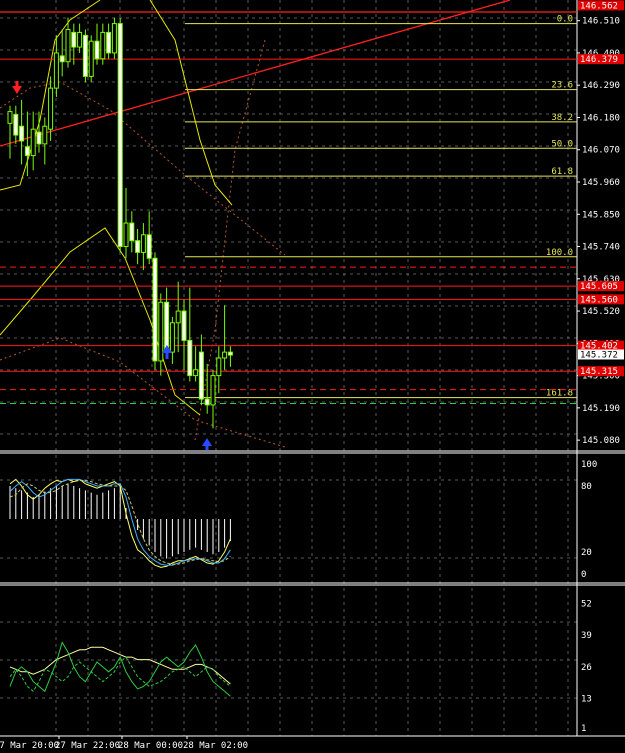 The height and width of the screenshot is (753, 625). What do you see at coordinates (599, 300) in the screenshot?
I see `red-level-tag-label: 145.560` at bounding box center [599, 300].